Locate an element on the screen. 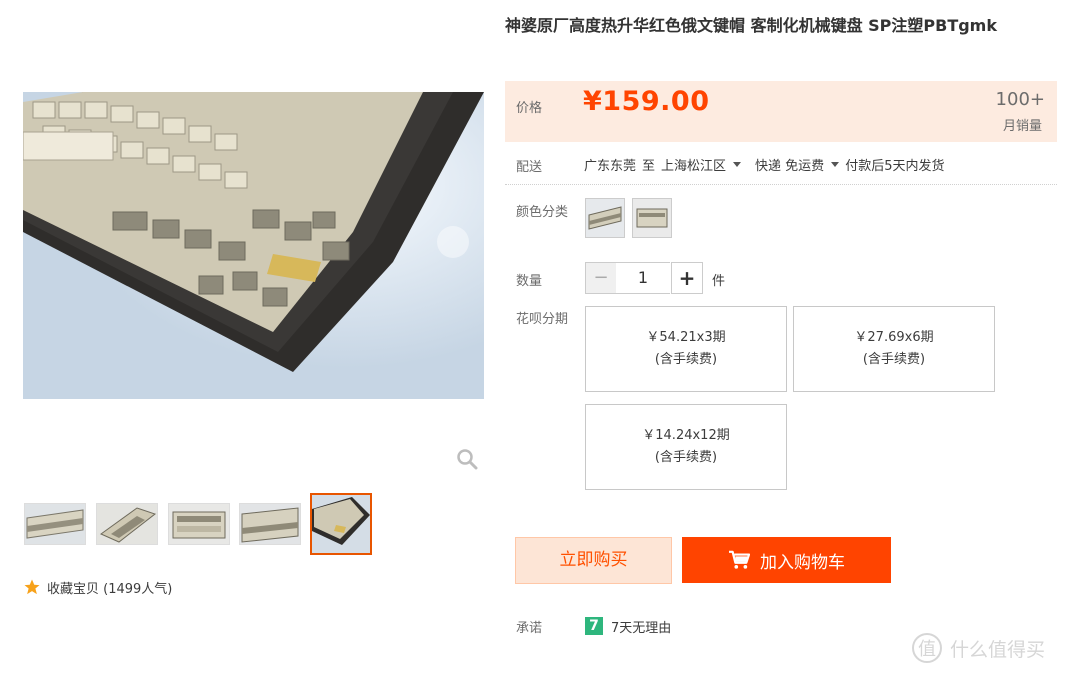  ship-to-select: 上海松江区 is located at coordinates (693, 164).